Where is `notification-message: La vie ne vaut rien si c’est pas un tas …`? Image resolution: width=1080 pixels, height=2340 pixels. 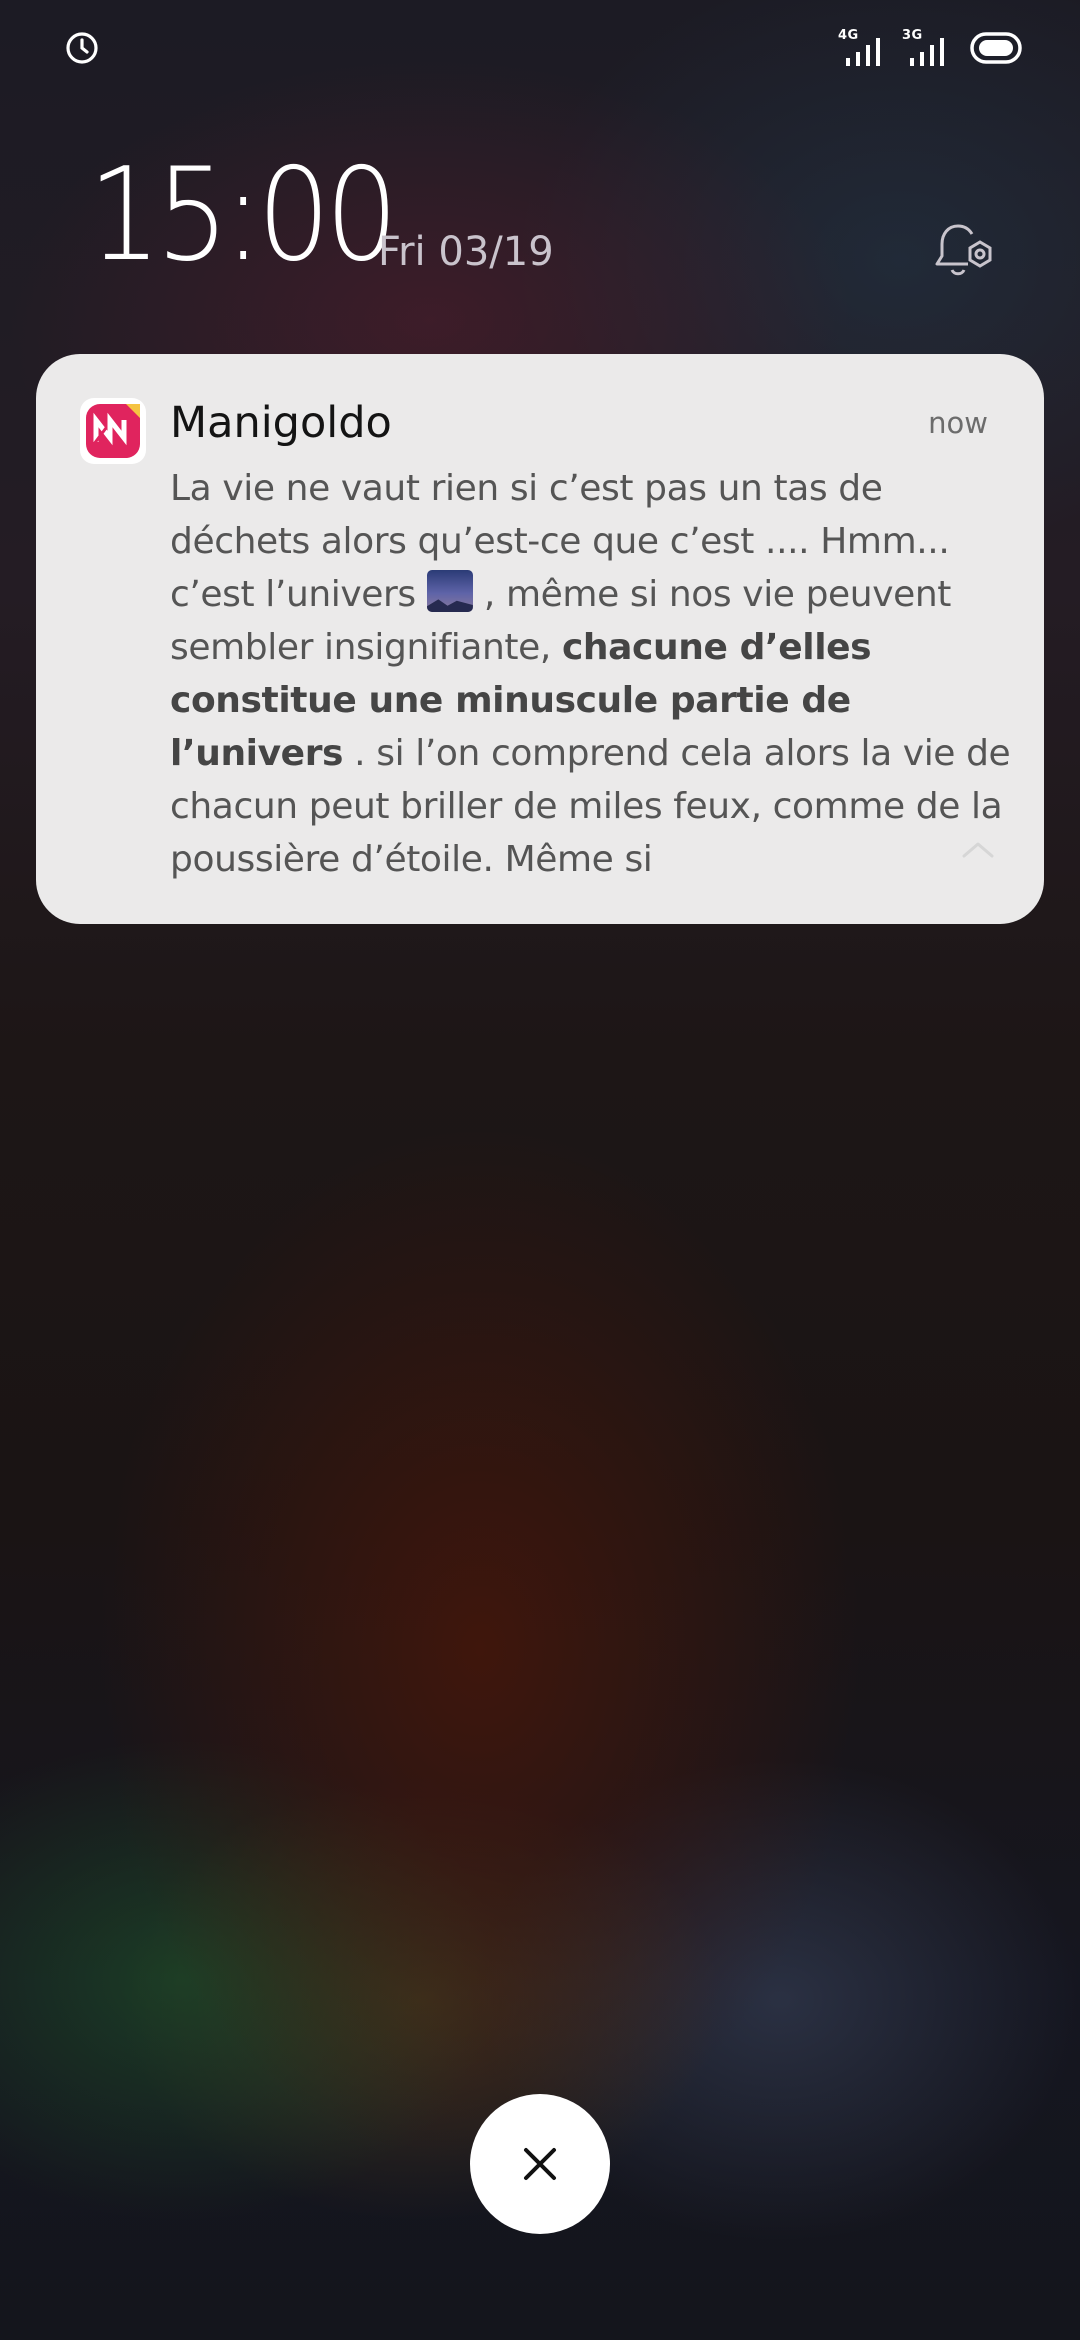 notification-message: La vie ne vaut rien si c’est pas un tas … is located at coordinates (598, 674).